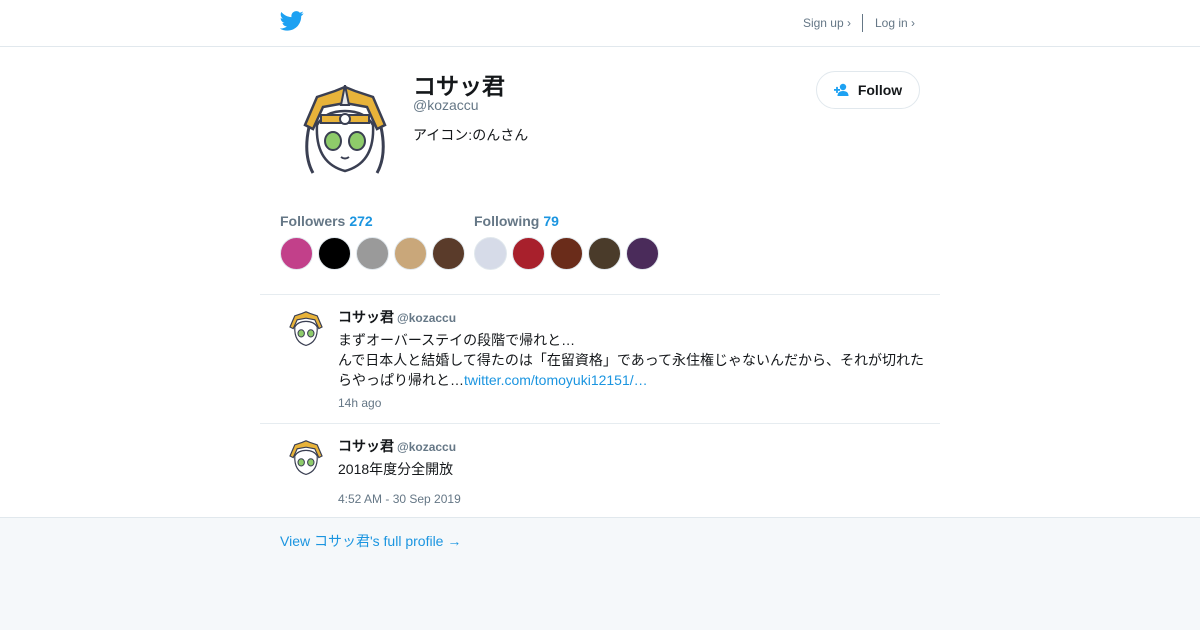 This screenshot has width=1200, height=630. What do you see at coordinates (370, 541) in the screenshot?
I see `full-profile-link: View コサッ君's full profile →` at bounding box center [370, 541].